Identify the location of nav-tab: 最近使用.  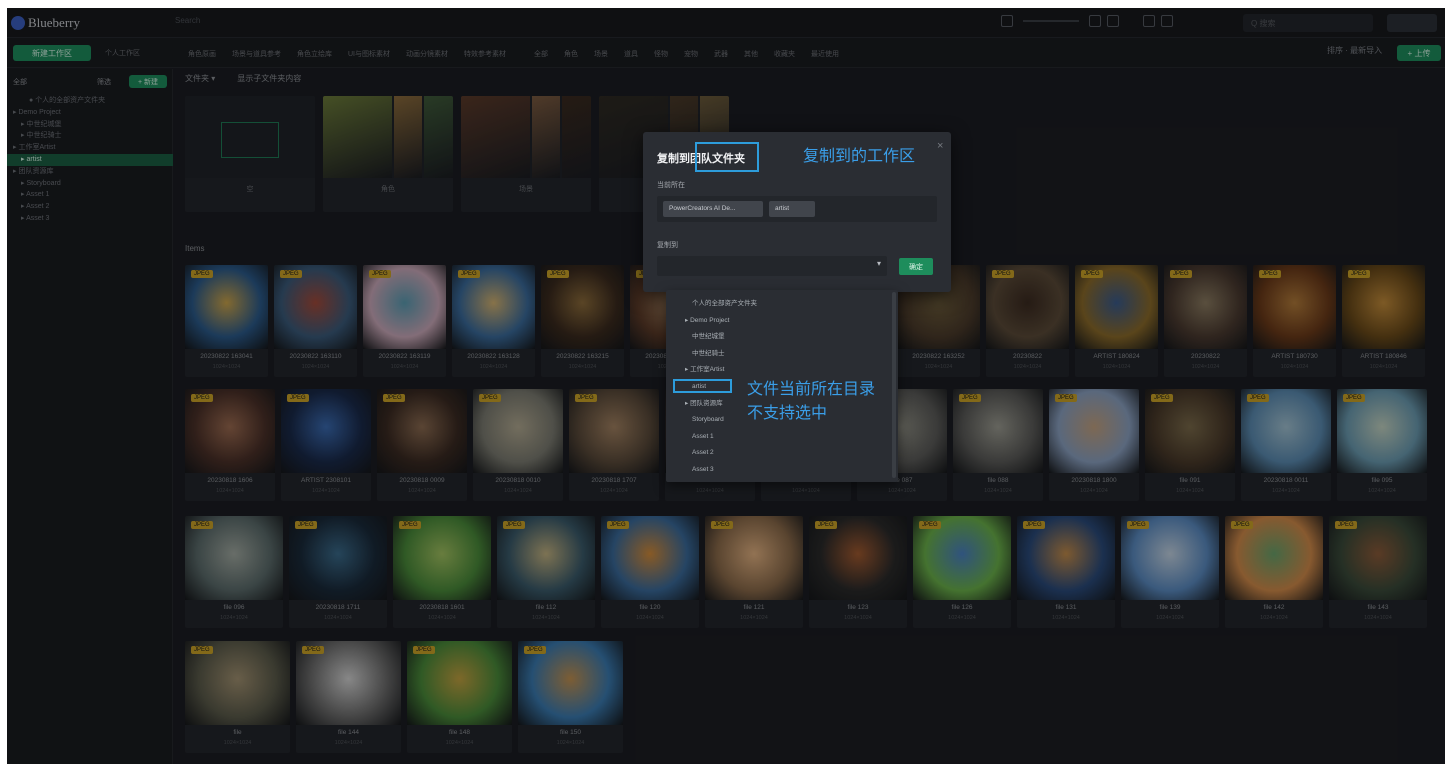
(825, 54).